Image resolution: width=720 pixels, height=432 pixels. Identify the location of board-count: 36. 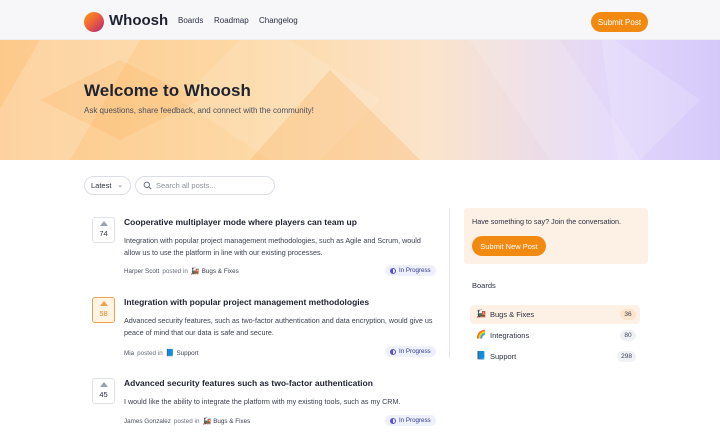
(628, 314).